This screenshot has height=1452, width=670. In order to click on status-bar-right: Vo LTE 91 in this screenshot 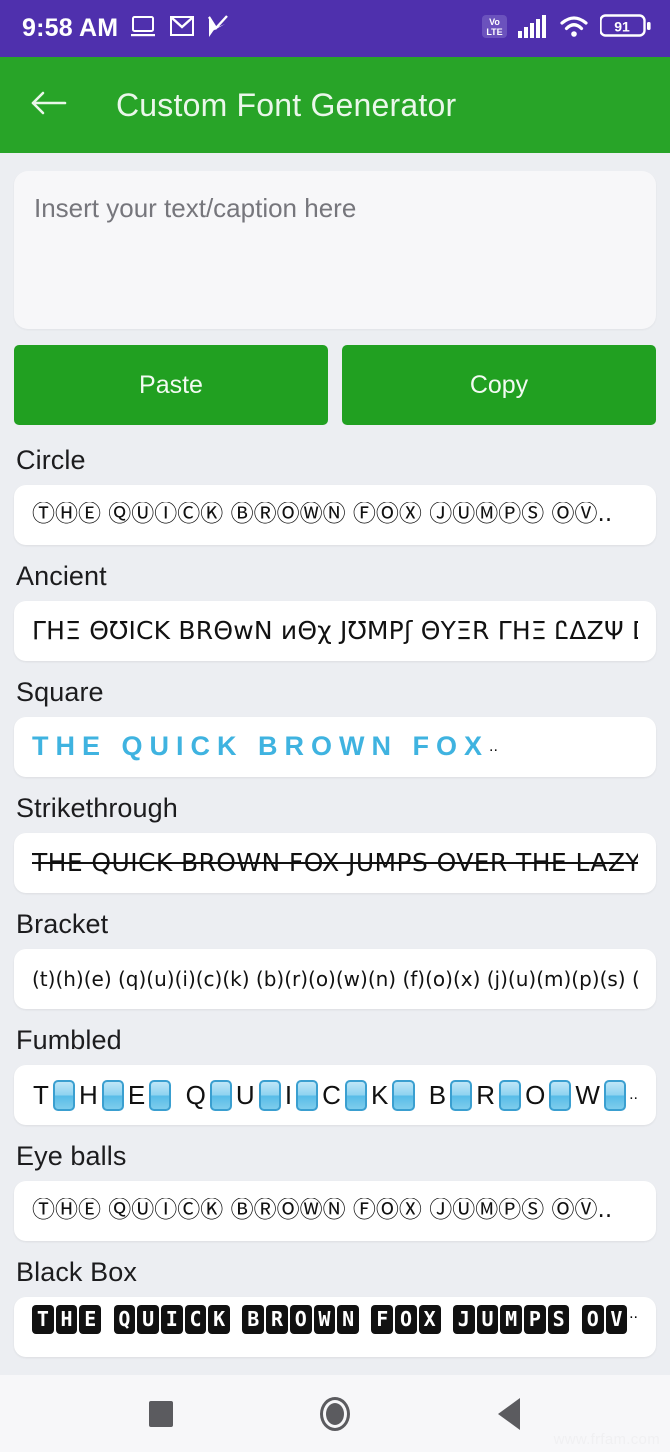, I will do `click(567, 28)`.